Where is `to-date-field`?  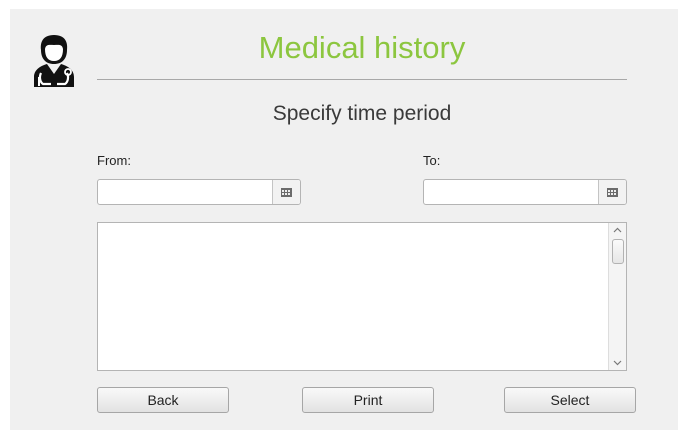
to-date-field is located at coordinates (525, 192).